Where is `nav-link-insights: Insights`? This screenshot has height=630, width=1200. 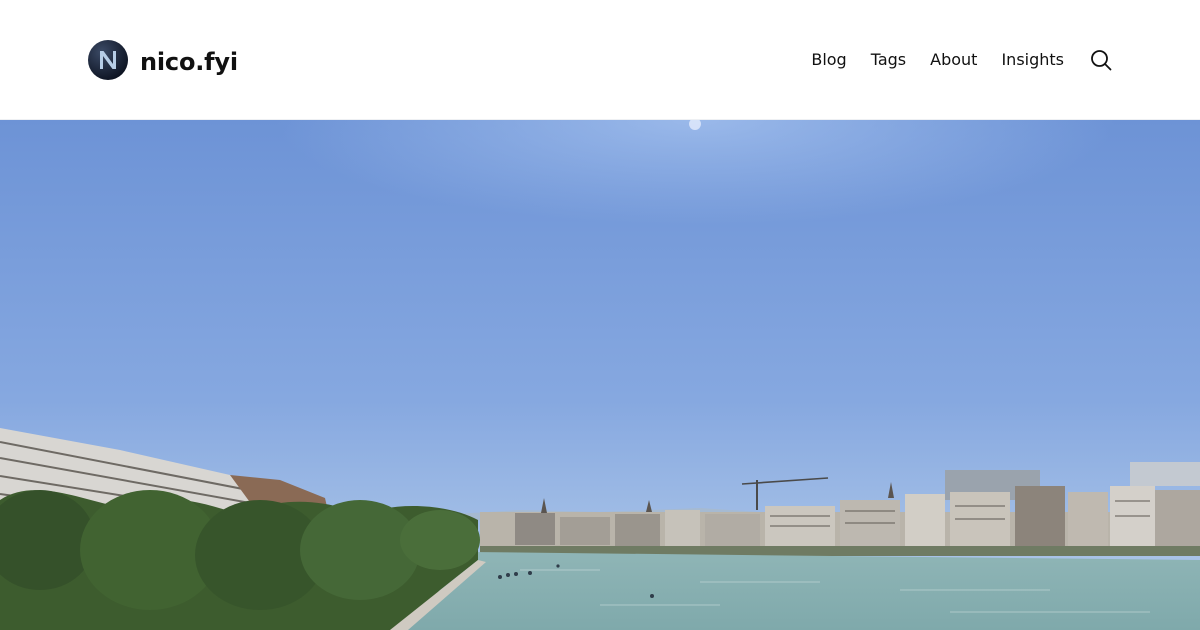
nav-link-insights: Insights is located at coordinates (1032, 60).